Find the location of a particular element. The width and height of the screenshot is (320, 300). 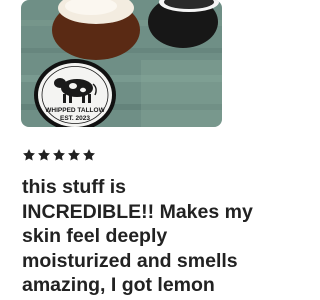

jar-label-line2: EST. 2023 is located at coordinates (75, 118).